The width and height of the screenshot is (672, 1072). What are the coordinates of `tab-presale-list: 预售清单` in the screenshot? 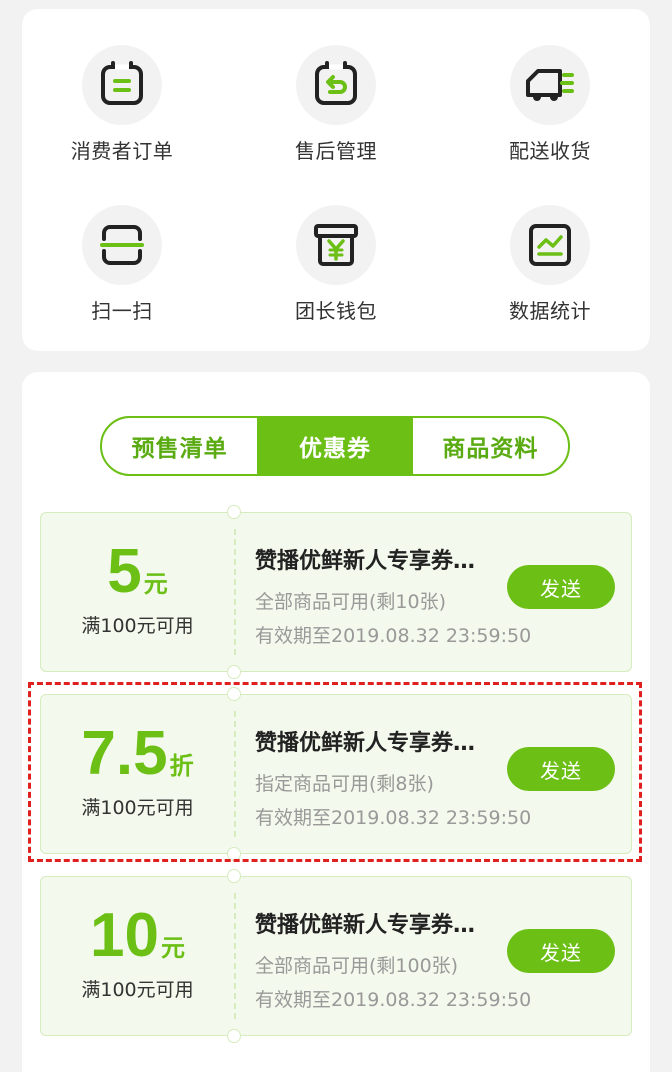 It's located at (179, 446).